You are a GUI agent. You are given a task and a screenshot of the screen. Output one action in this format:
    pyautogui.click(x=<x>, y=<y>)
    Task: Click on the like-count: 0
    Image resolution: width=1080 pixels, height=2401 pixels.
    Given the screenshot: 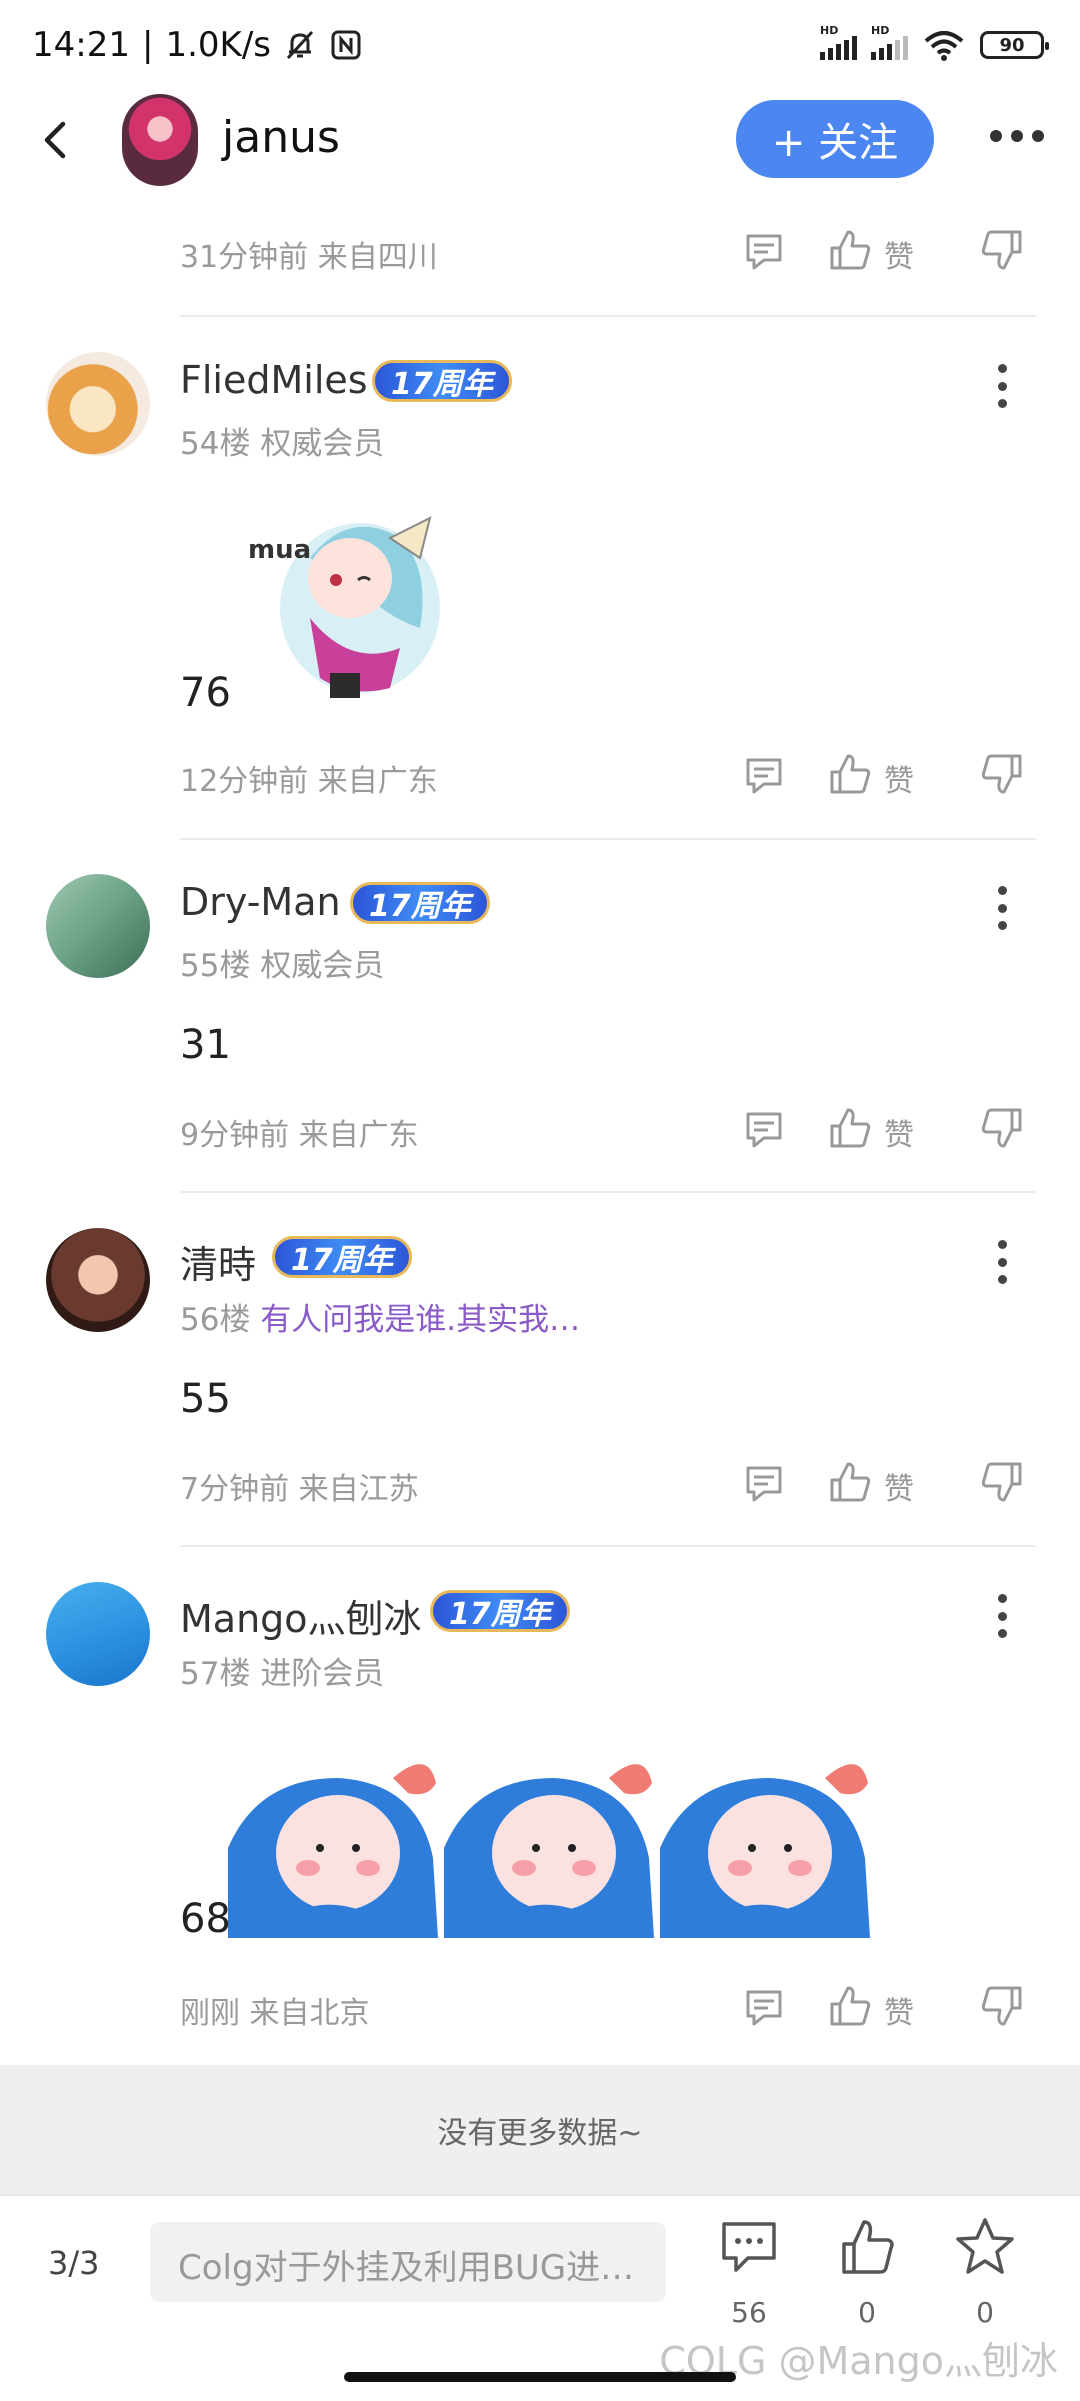 What is the action you would take?
    pyautogui.click(x=867, y=2312)
    